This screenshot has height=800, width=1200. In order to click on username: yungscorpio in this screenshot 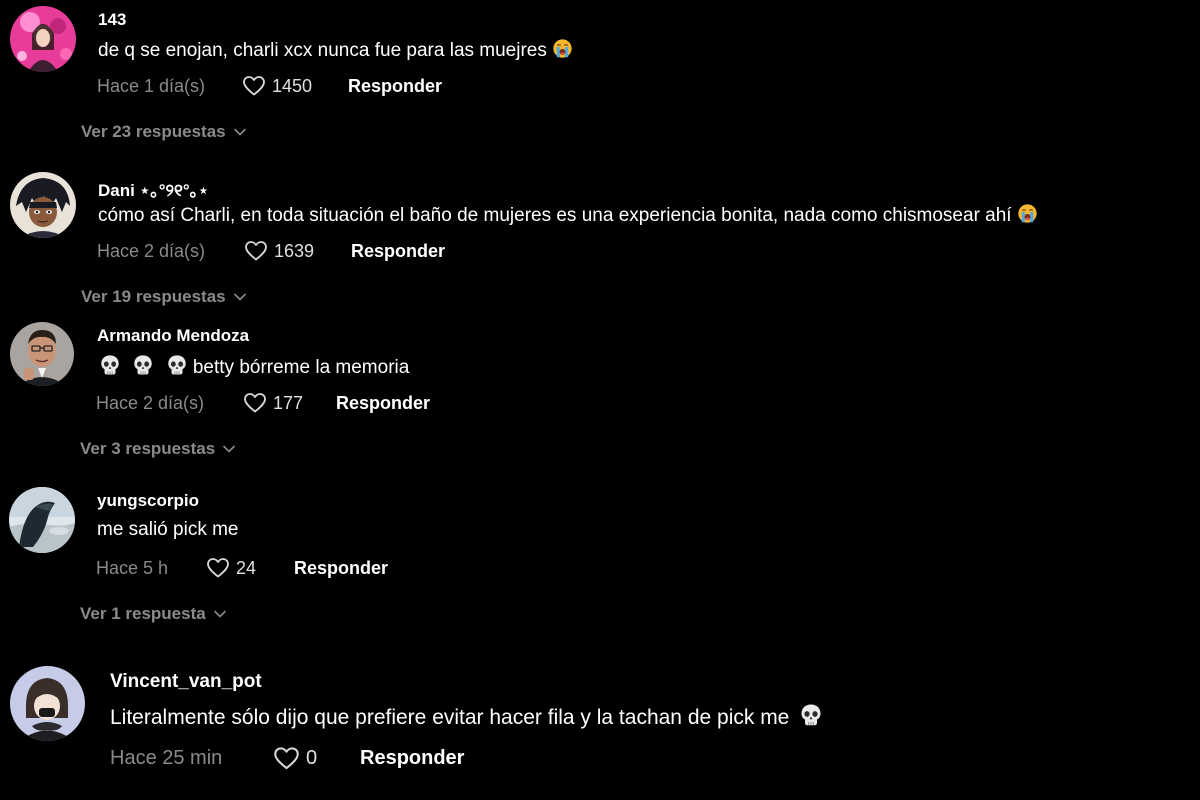, I will do `click(148, 501)`.